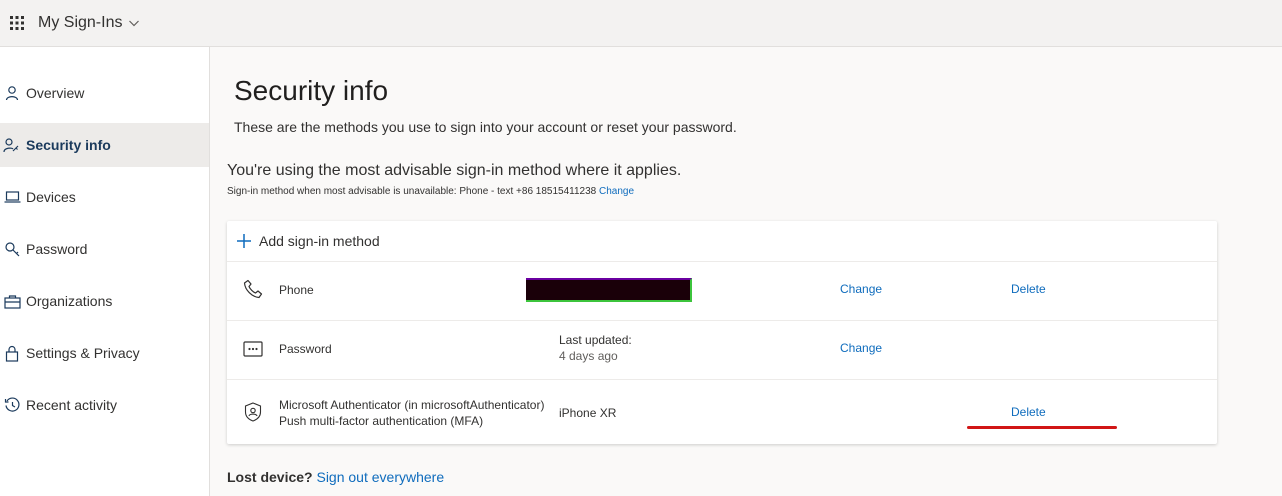 The image size is (1282, 496). I want to click on method-row-phone: Phone Change Delete, so click(722, 291).